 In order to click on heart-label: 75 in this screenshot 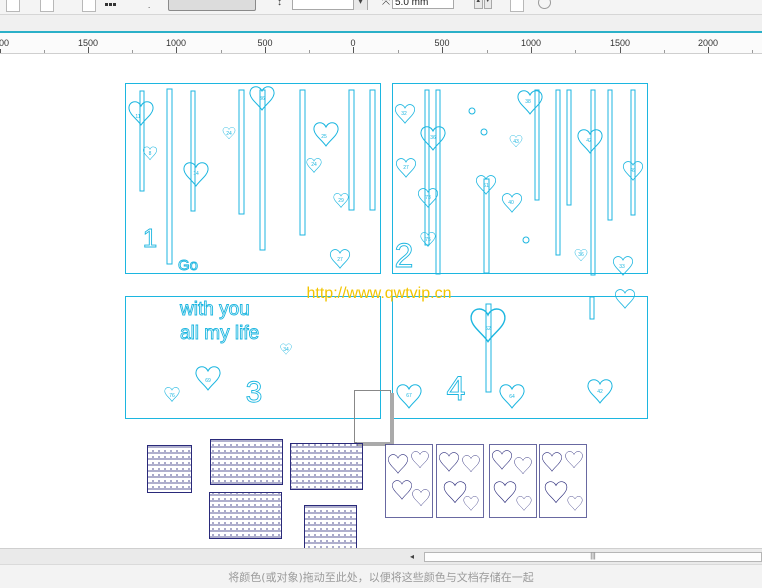, I will do `click(428, 240)`.